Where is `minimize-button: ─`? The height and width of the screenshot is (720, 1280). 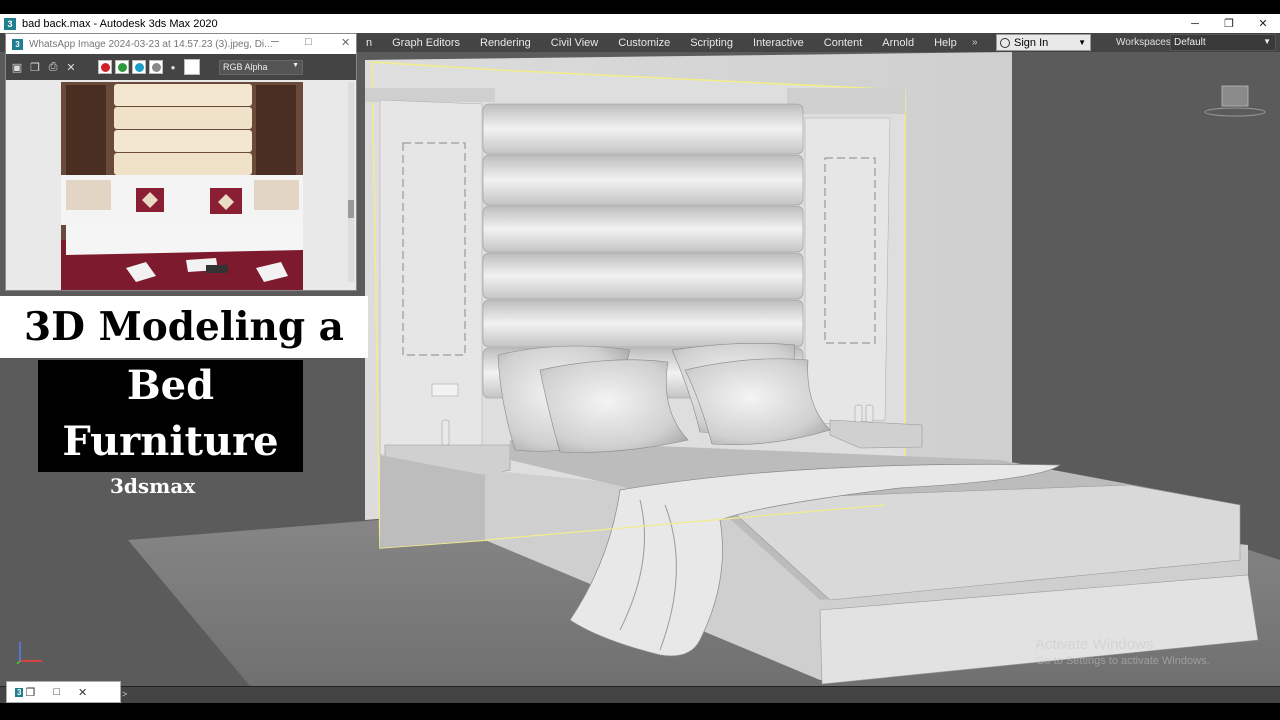 minimize-button: ─ is located at coordinates (1195, 23).